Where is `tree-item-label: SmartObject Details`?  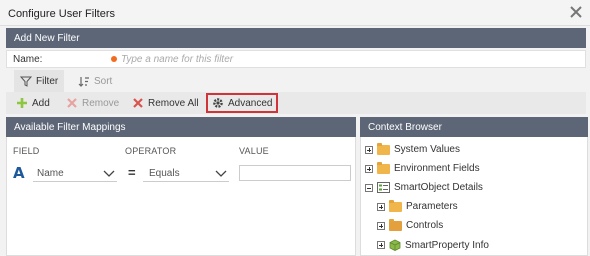
tree-item-label: SmartObject Details is located at coordinates (438, 187).